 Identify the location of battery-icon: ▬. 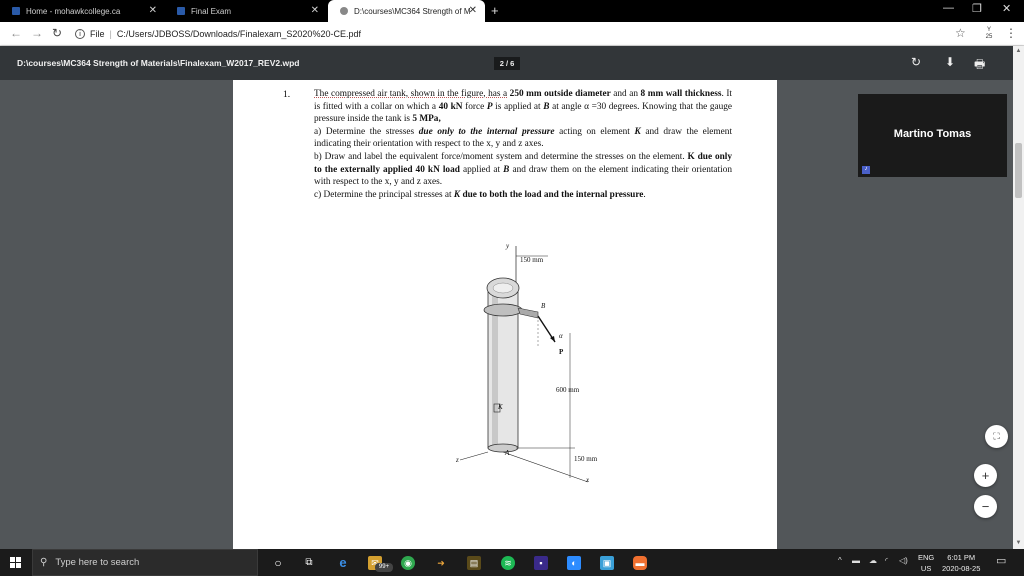
(856, 560).